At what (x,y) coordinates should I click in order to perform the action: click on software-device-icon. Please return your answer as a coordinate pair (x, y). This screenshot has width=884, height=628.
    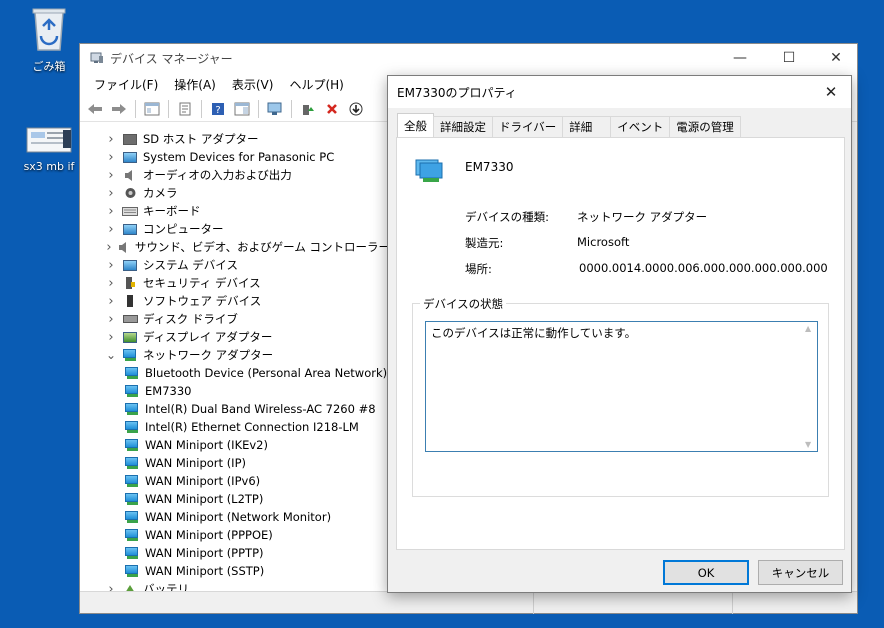
    Looking at the image, I should click on (130, 301).